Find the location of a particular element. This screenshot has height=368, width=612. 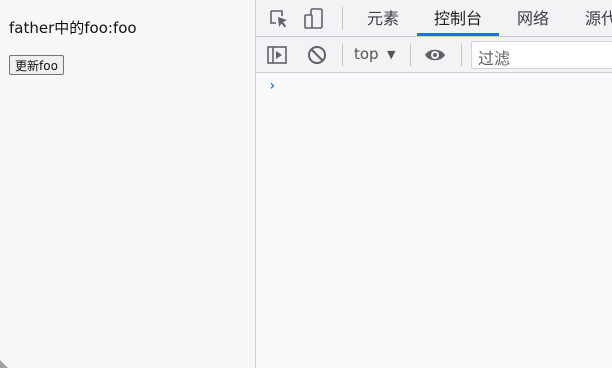

clear-console-icon is located at coordinates (317, 55).